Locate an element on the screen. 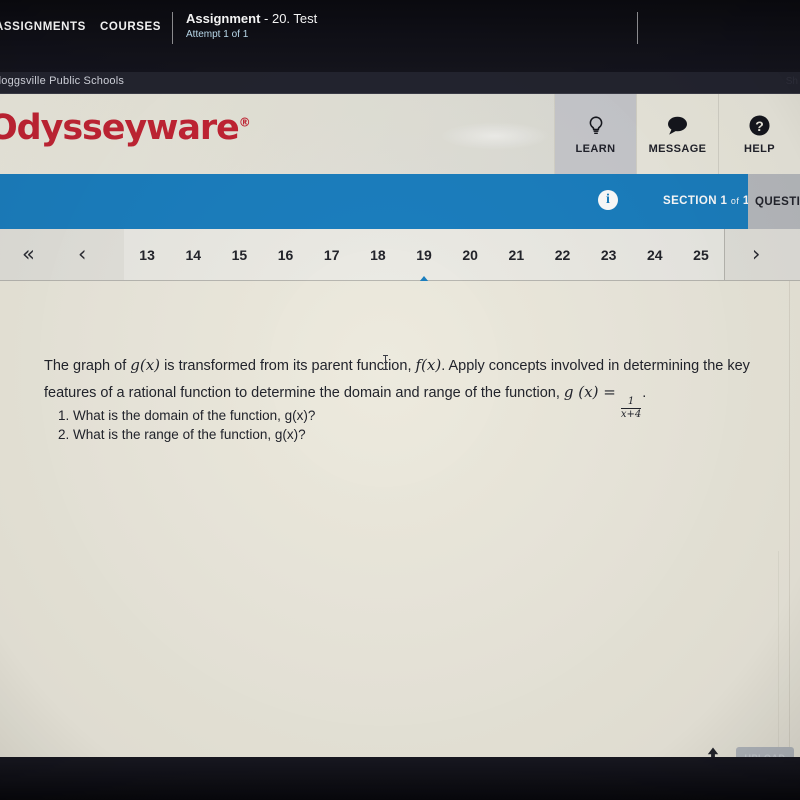 The height and width of the screenshot is (800, 800). fraction-denominator: x+4 is located at coordinates (631, 414).